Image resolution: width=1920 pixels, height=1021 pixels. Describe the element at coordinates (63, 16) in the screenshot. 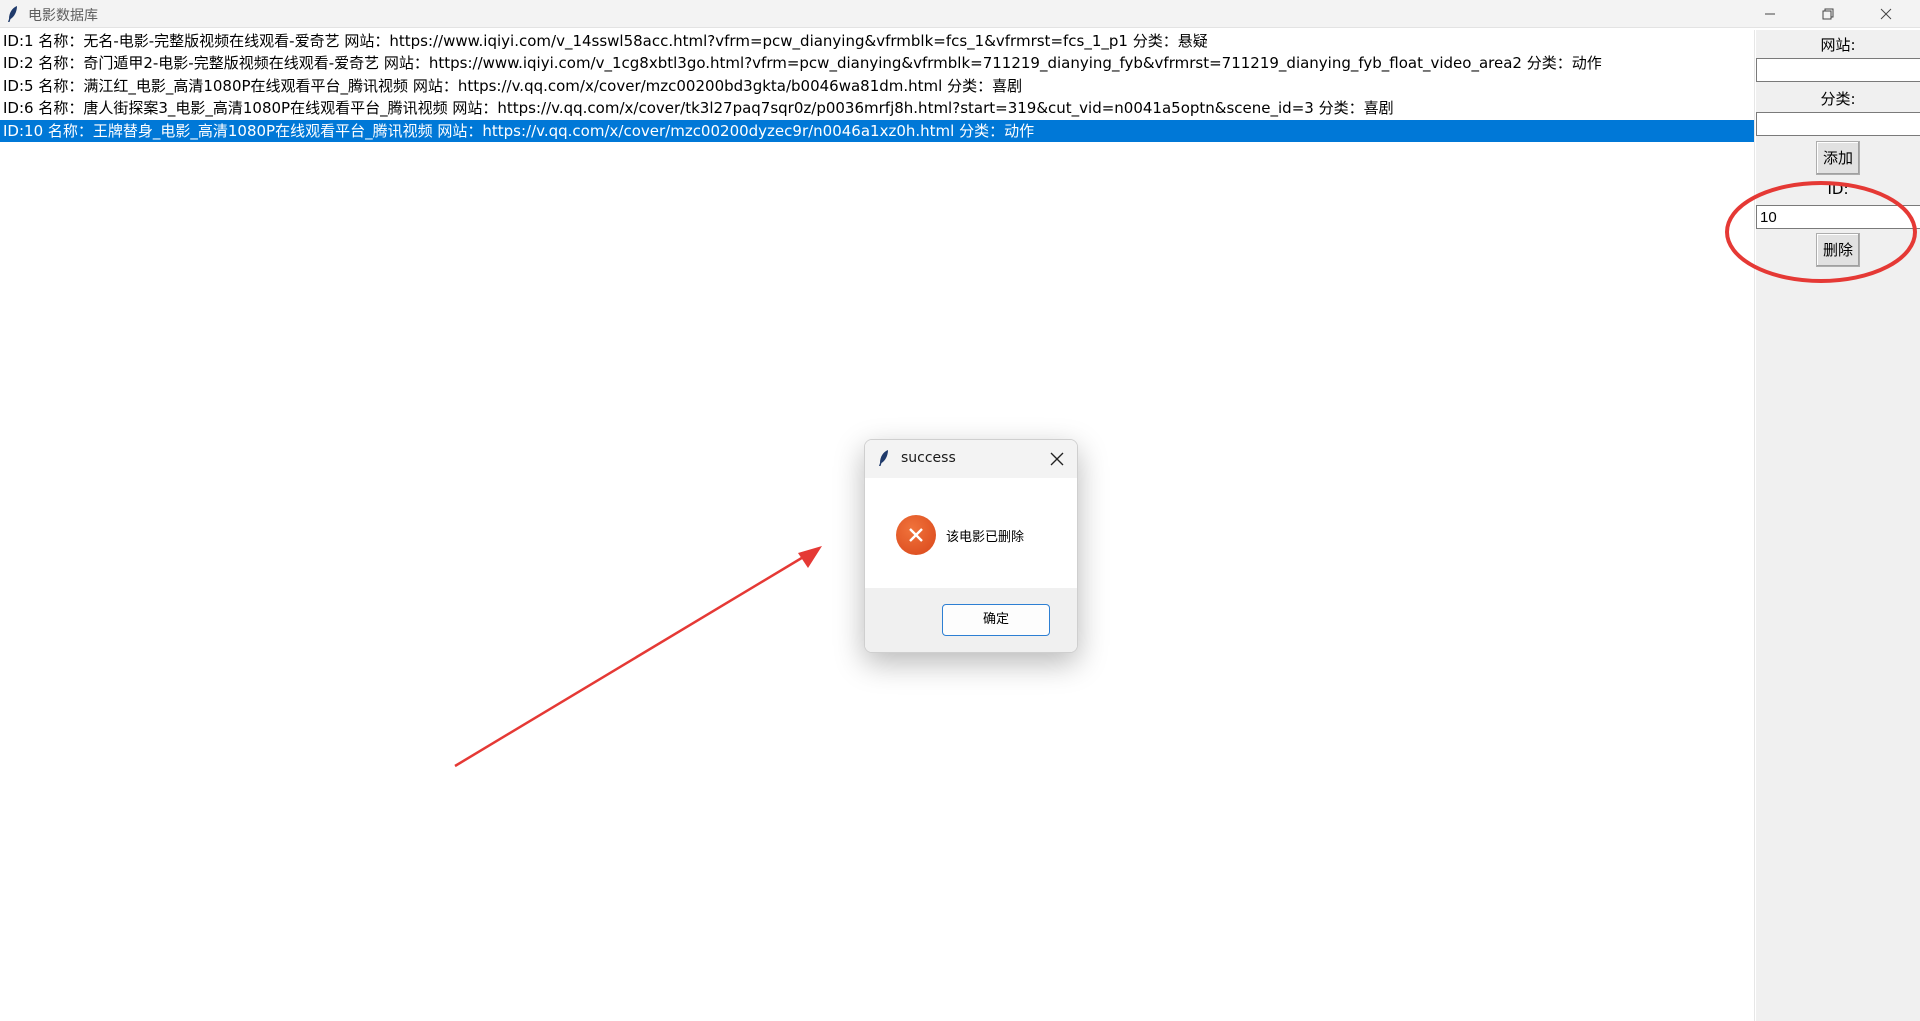

I see `window-title: 电影数据库` at that location.